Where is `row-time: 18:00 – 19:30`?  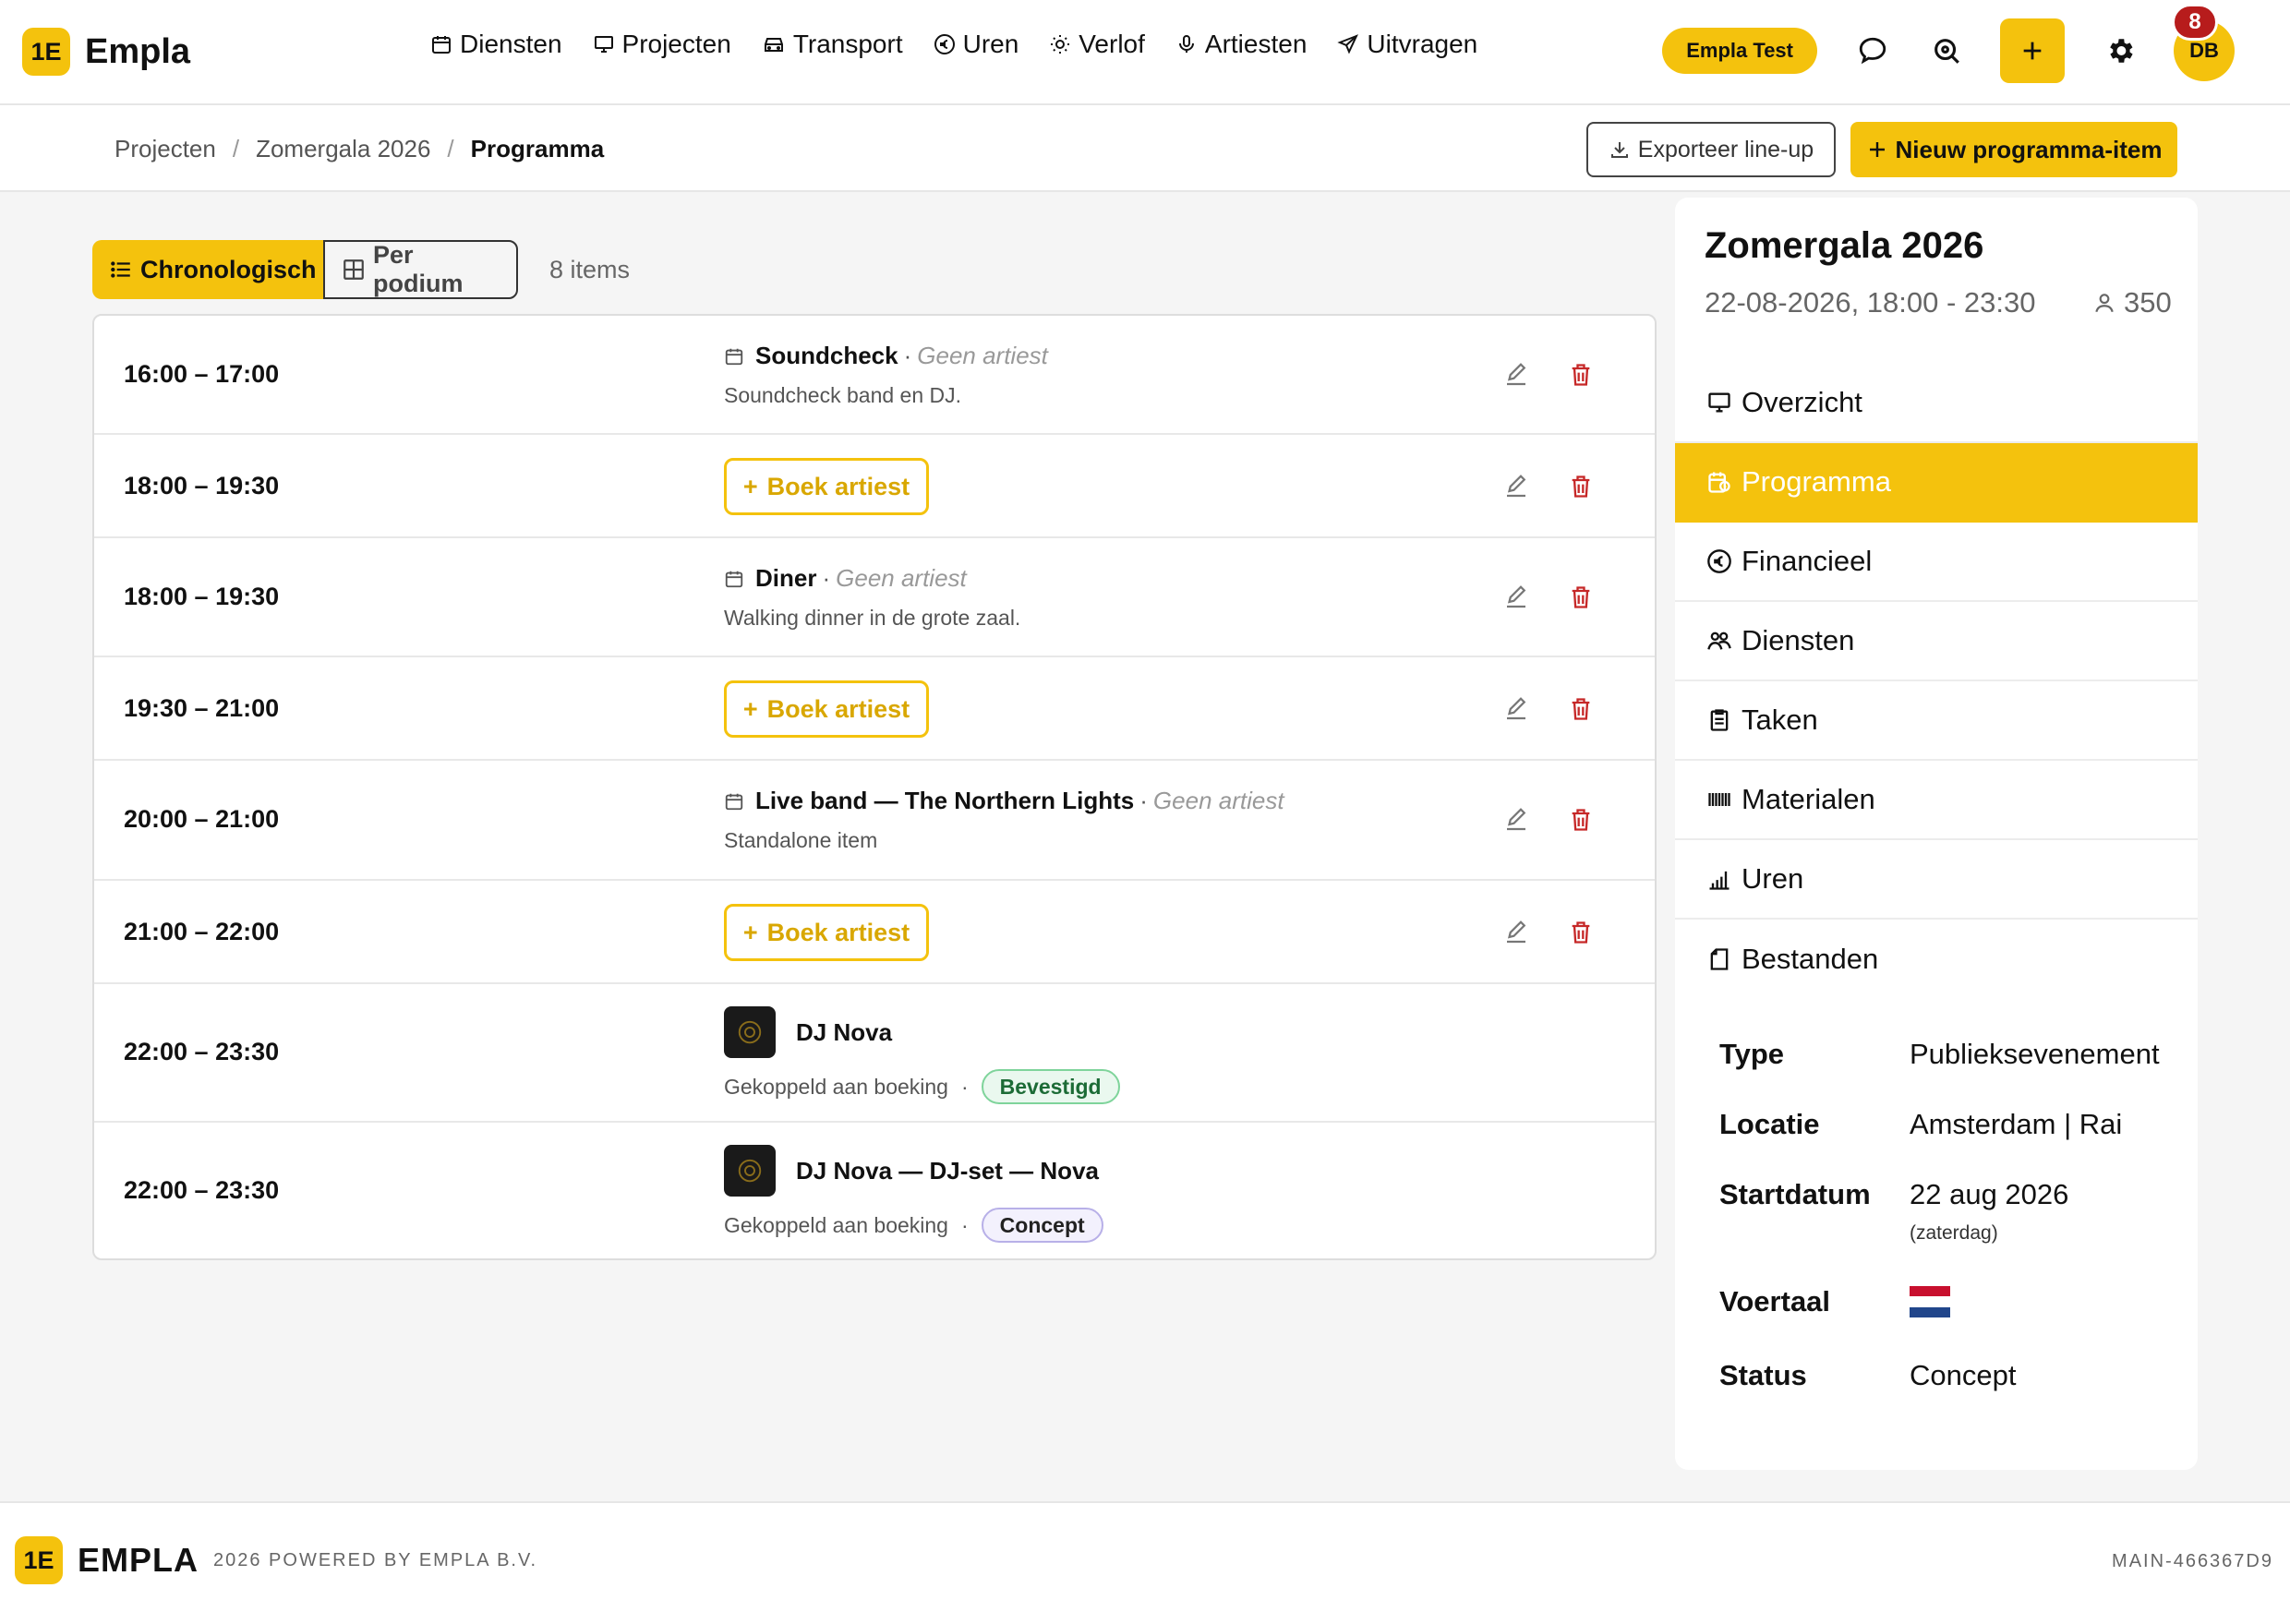
row-time: 18:00 – 19:30 is located at coordinates (202, 485).